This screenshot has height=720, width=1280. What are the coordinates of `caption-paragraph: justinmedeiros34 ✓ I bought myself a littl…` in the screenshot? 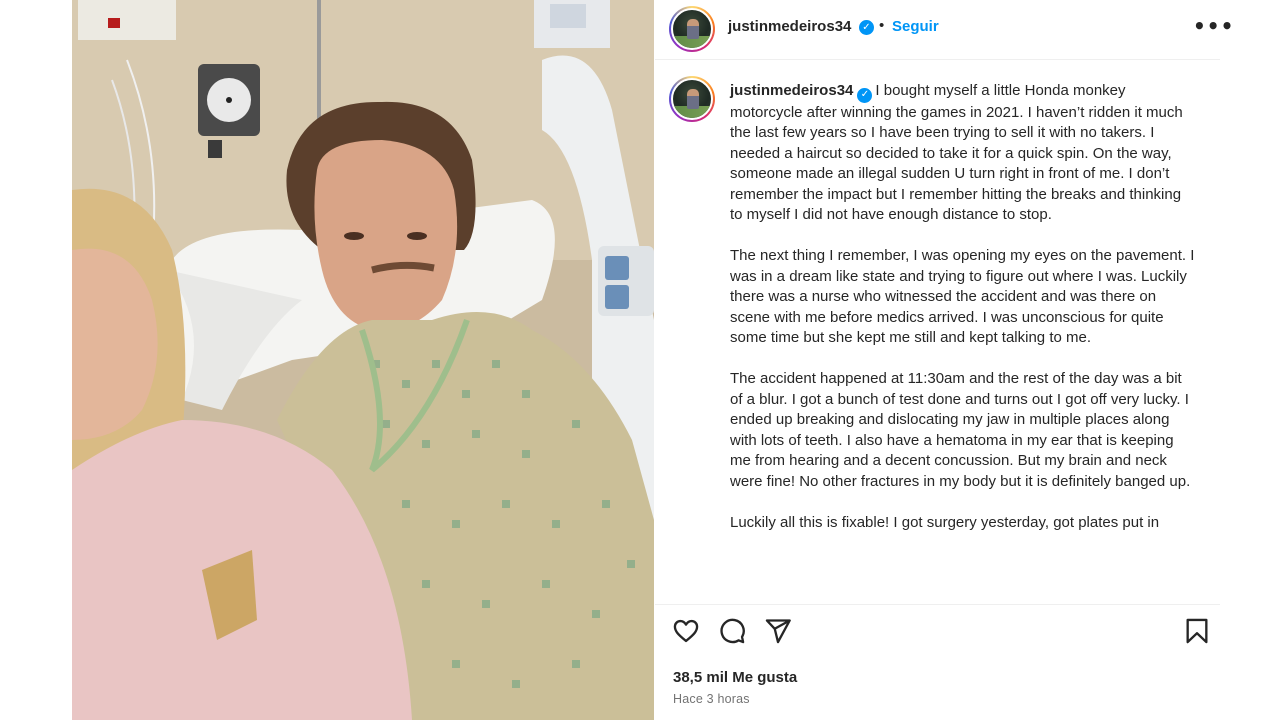 It's located at (962, 153).